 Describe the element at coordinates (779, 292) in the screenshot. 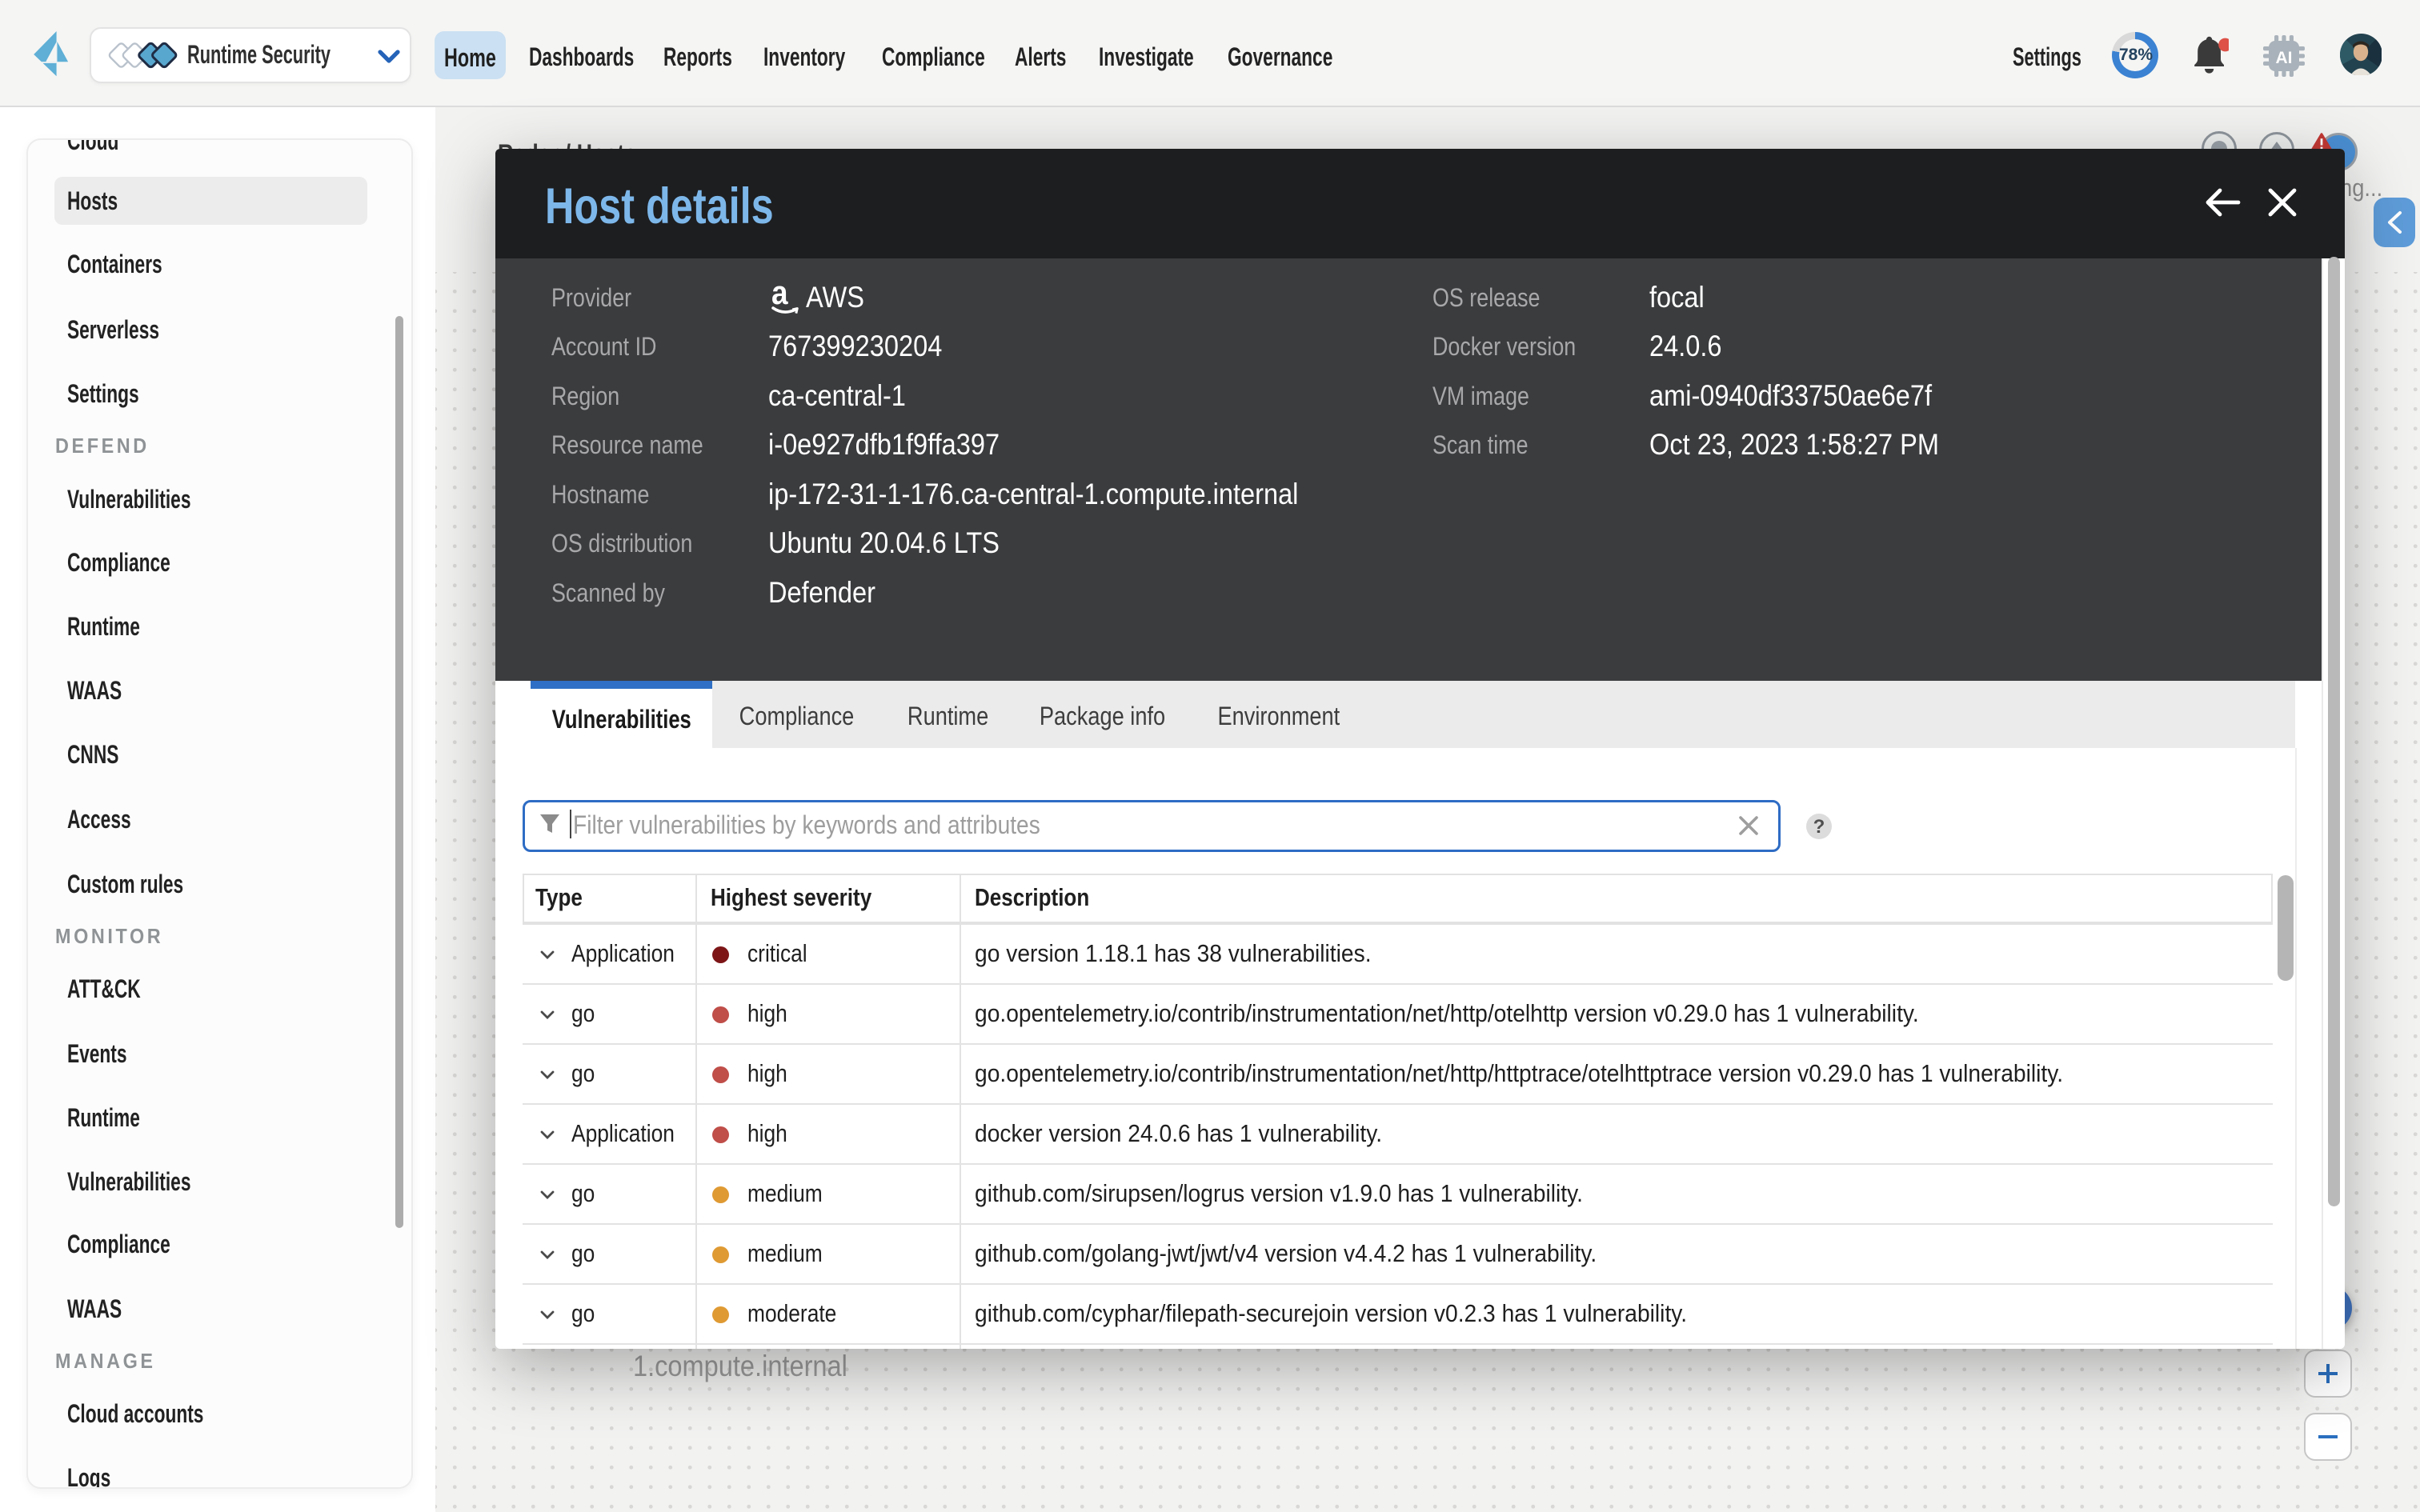

I see `svg-text: a` at that location.